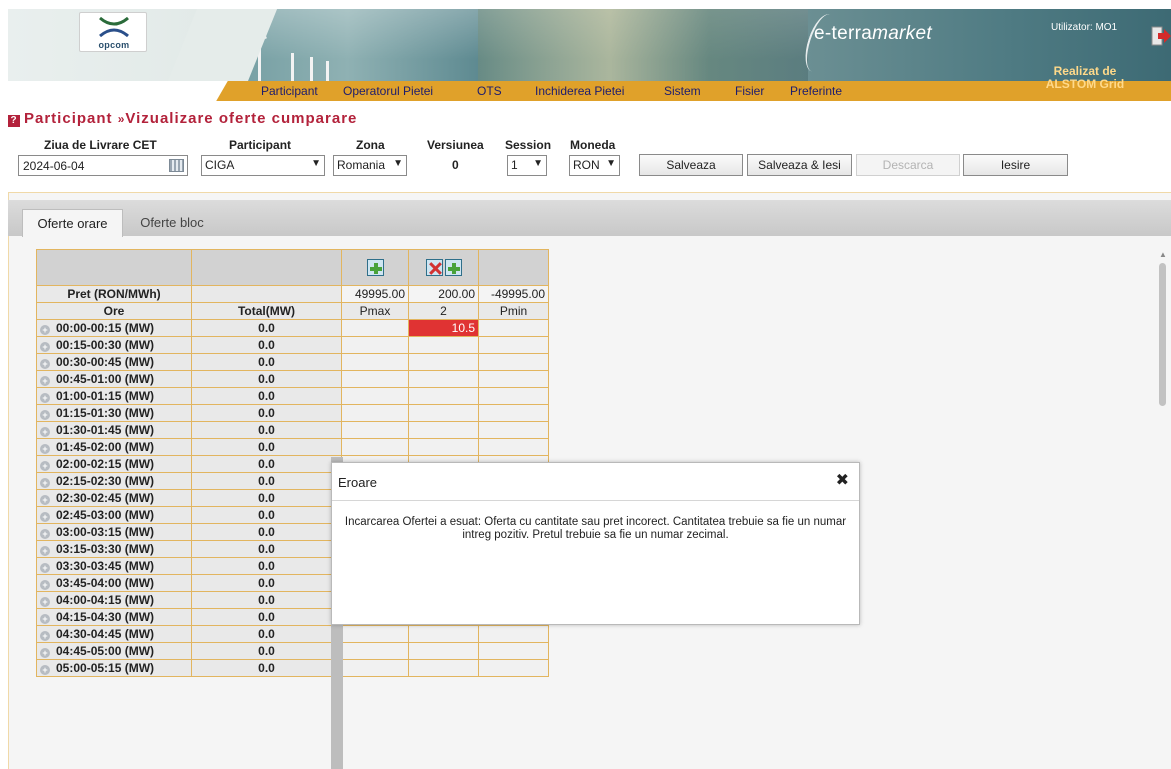  I want to click on vertical-scrollbar: ▲, so click(1163, 508).